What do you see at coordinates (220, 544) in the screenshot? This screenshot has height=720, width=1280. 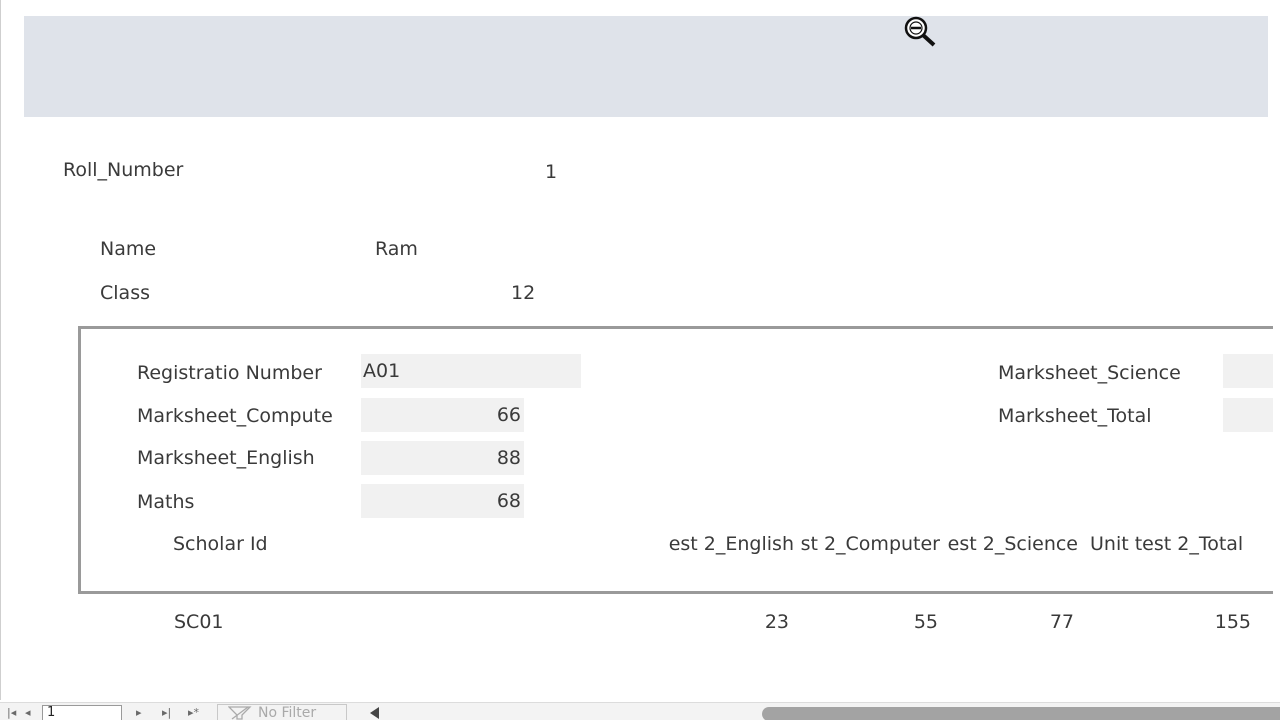 I see `scholar-id-column-header: Scholar Id` at bounding box center [220, 544].